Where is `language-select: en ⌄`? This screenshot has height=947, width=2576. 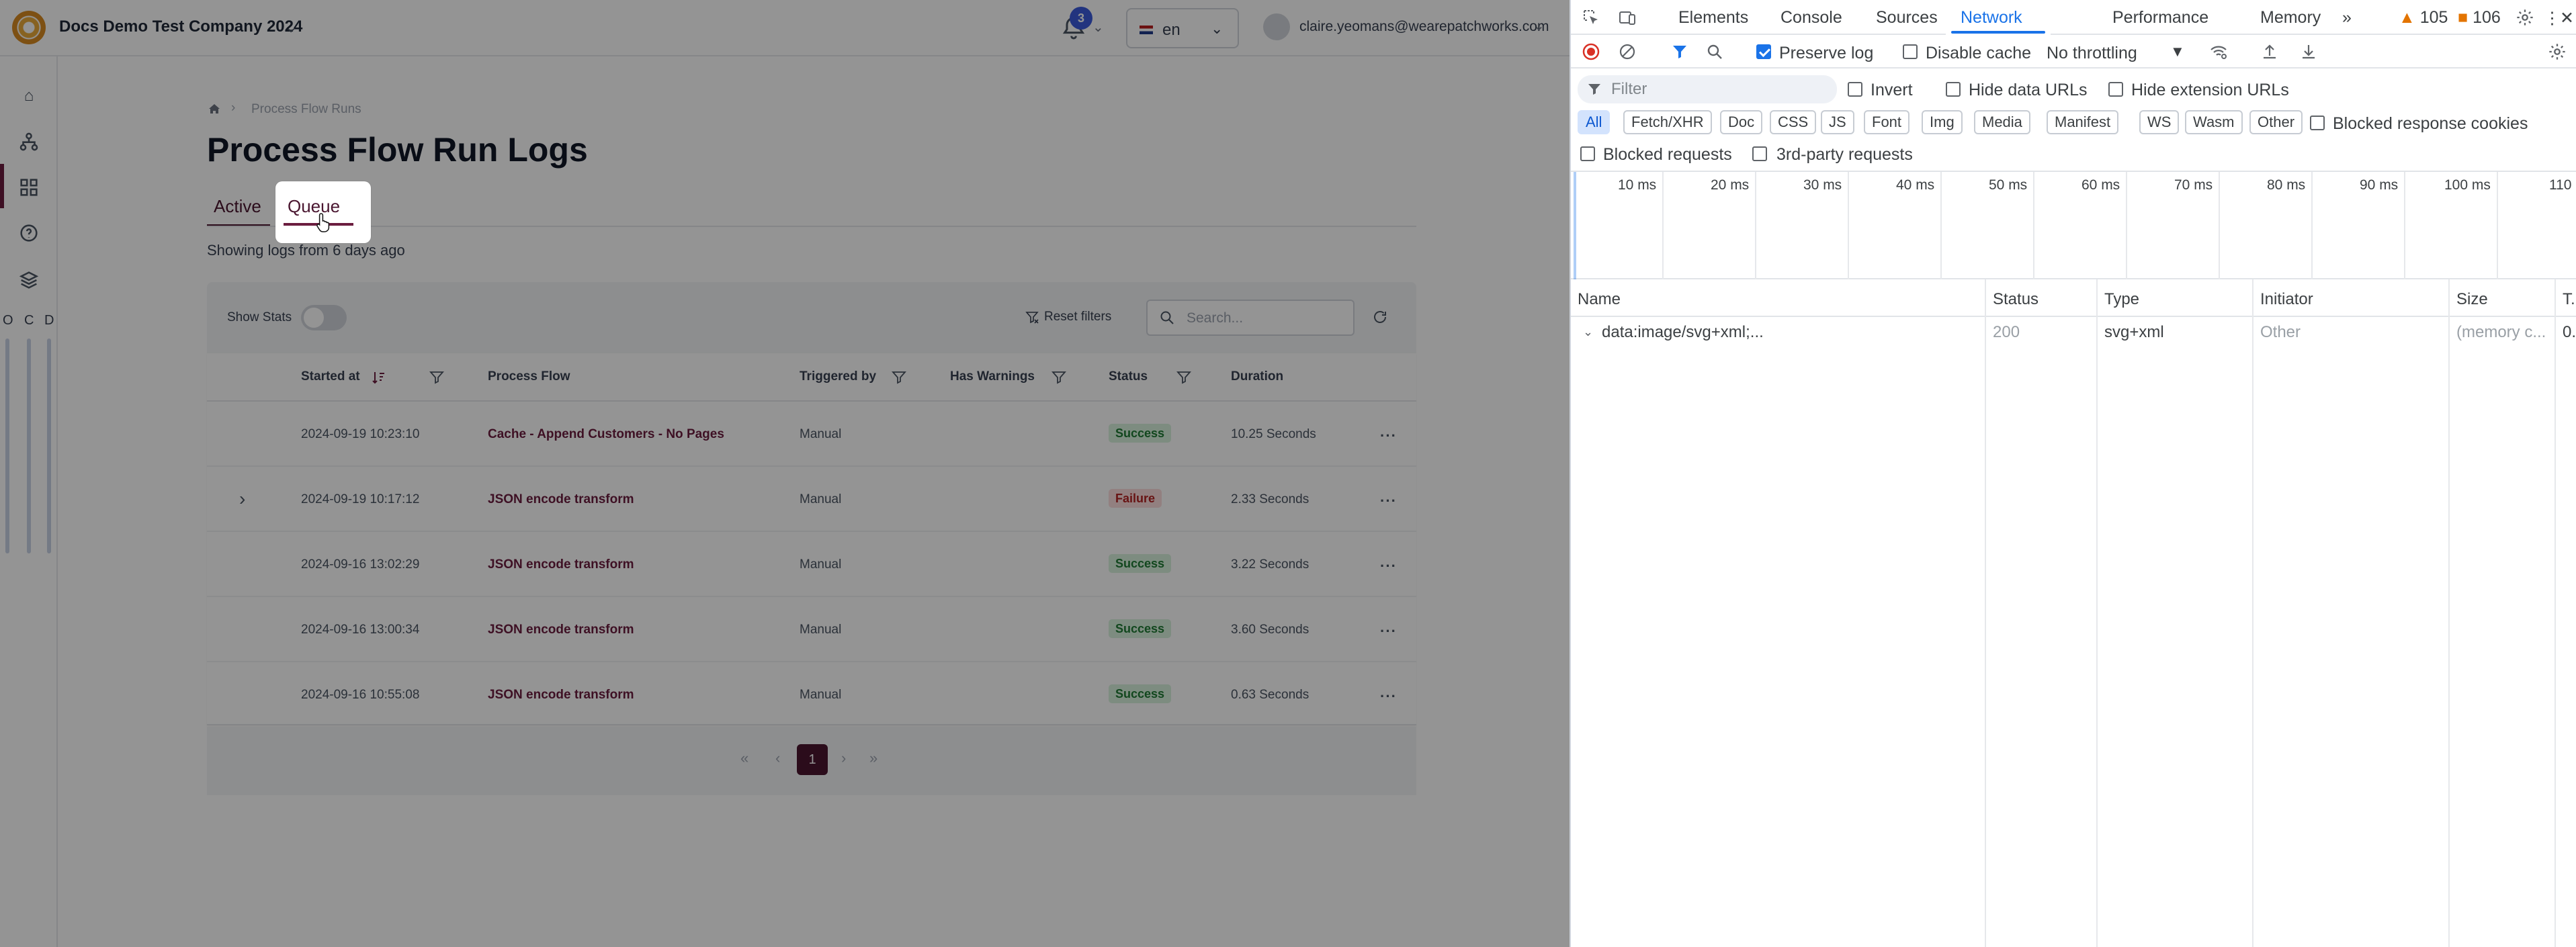
language-select: en ⌄ is located at coordinates (1182, 28).